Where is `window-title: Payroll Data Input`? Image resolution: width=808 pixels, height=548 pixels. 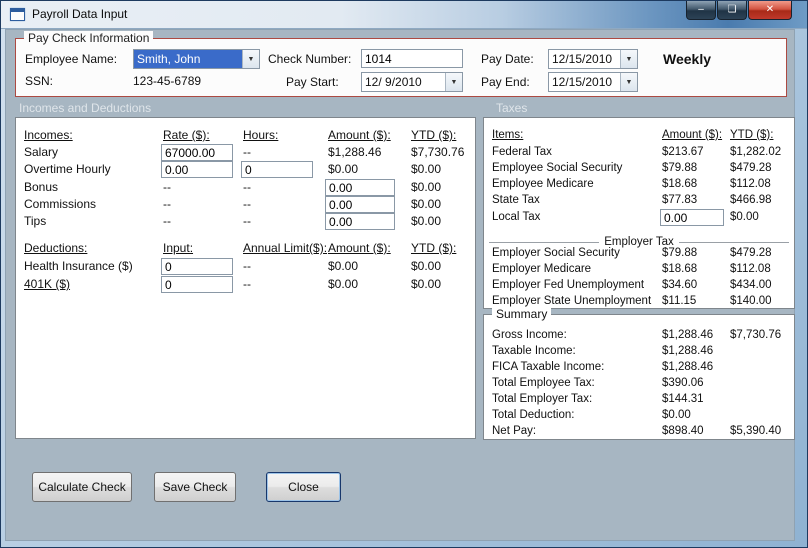 window-title: Payroll Data Input is located at coordinates (80, 14).